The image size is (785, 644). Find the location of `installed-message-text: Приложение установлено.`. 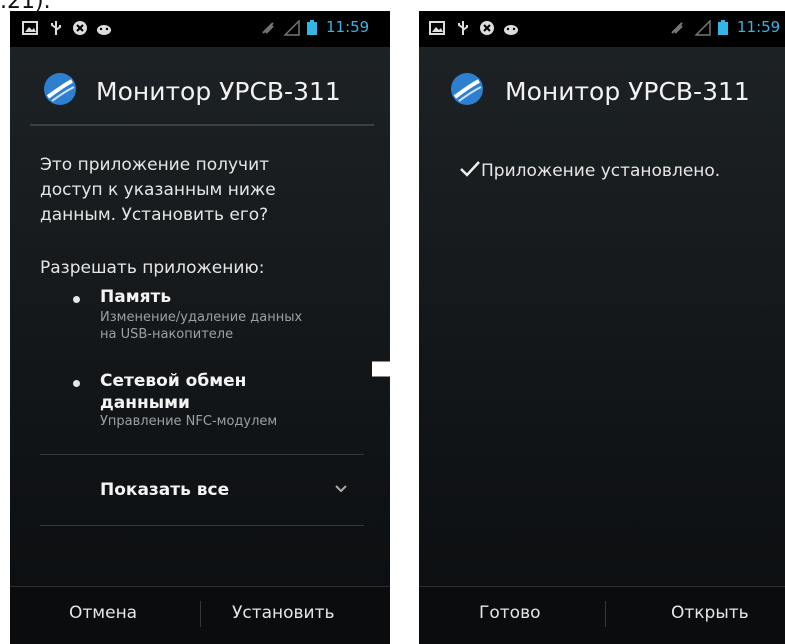

installed-message-text: Приложение установлено. is located at coordinates (601, 171).